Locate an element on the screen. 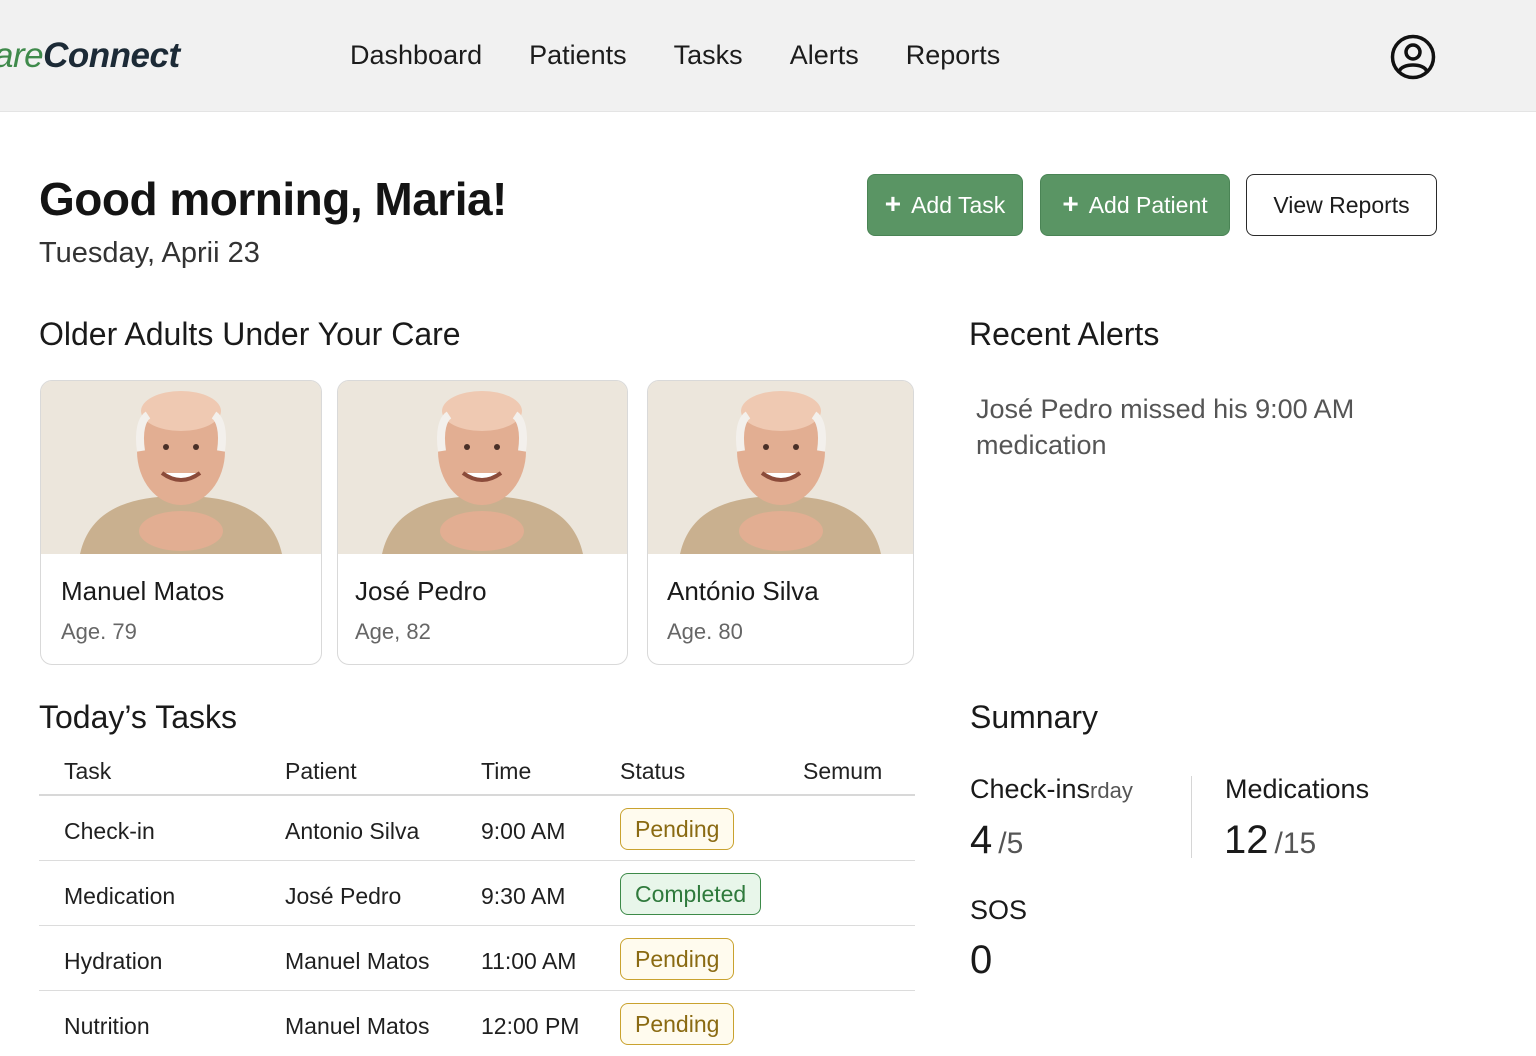 The height and width of the screenshot is (1056, 1536). medications-value: 12/15 is located at coordinates (1270, 840).